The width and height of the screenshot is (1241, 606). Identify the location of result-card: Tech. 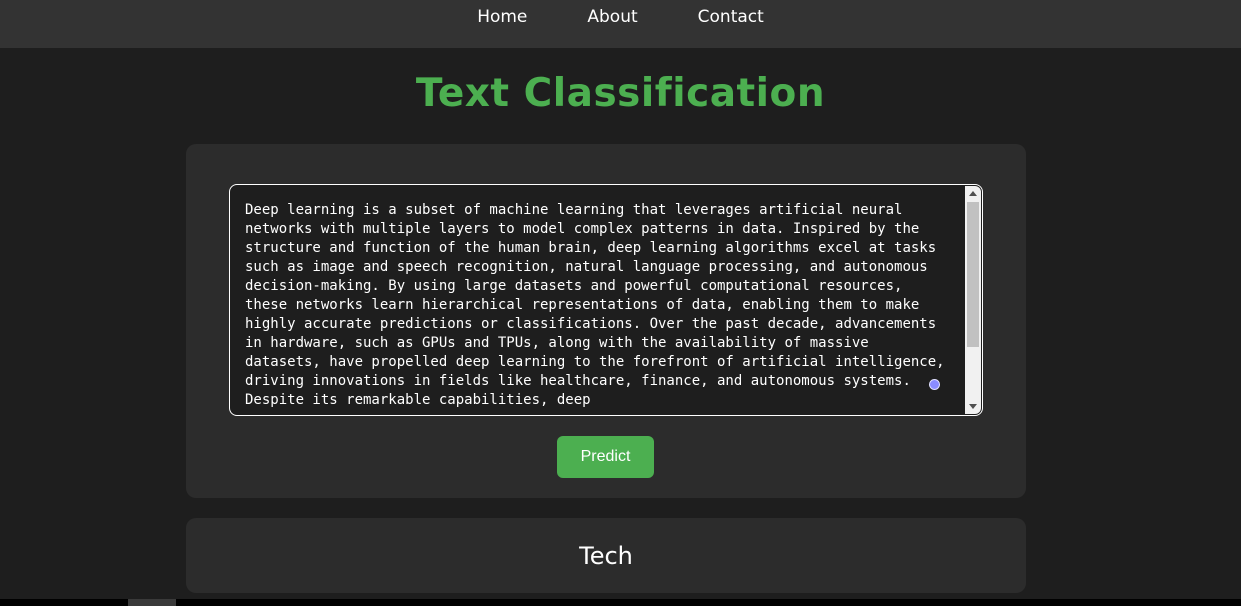
(606, 555).